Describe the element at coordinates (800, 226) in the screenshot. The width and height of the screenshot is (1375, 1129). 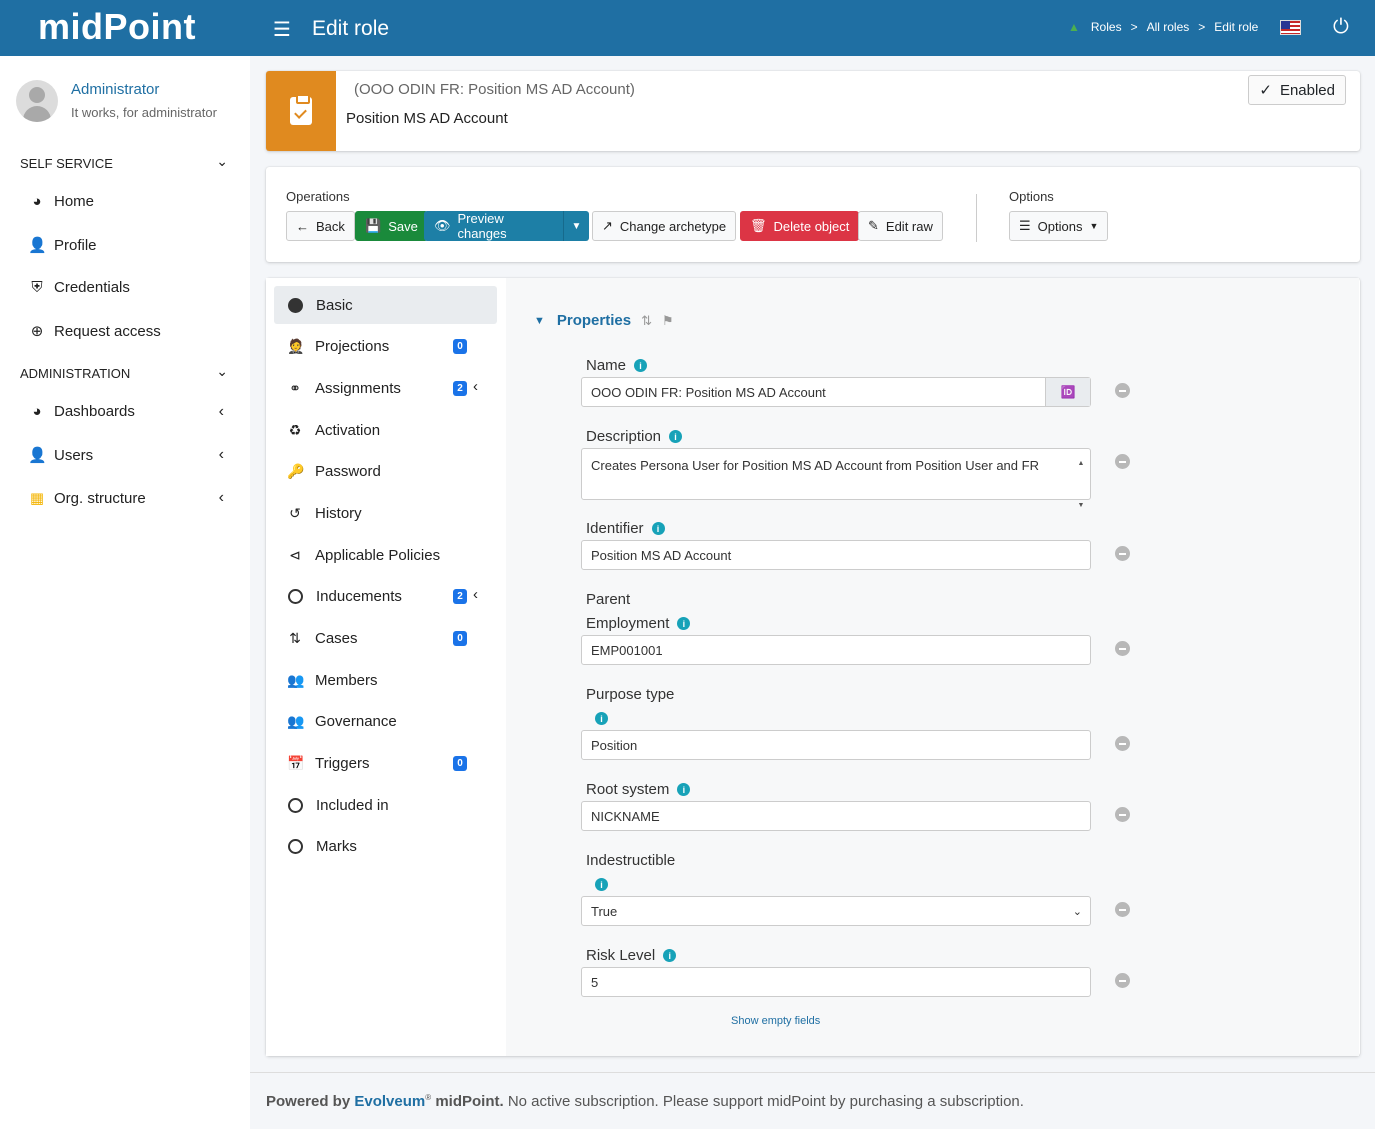
I see `delete-object-button: 🗑 Delete object` at that location.